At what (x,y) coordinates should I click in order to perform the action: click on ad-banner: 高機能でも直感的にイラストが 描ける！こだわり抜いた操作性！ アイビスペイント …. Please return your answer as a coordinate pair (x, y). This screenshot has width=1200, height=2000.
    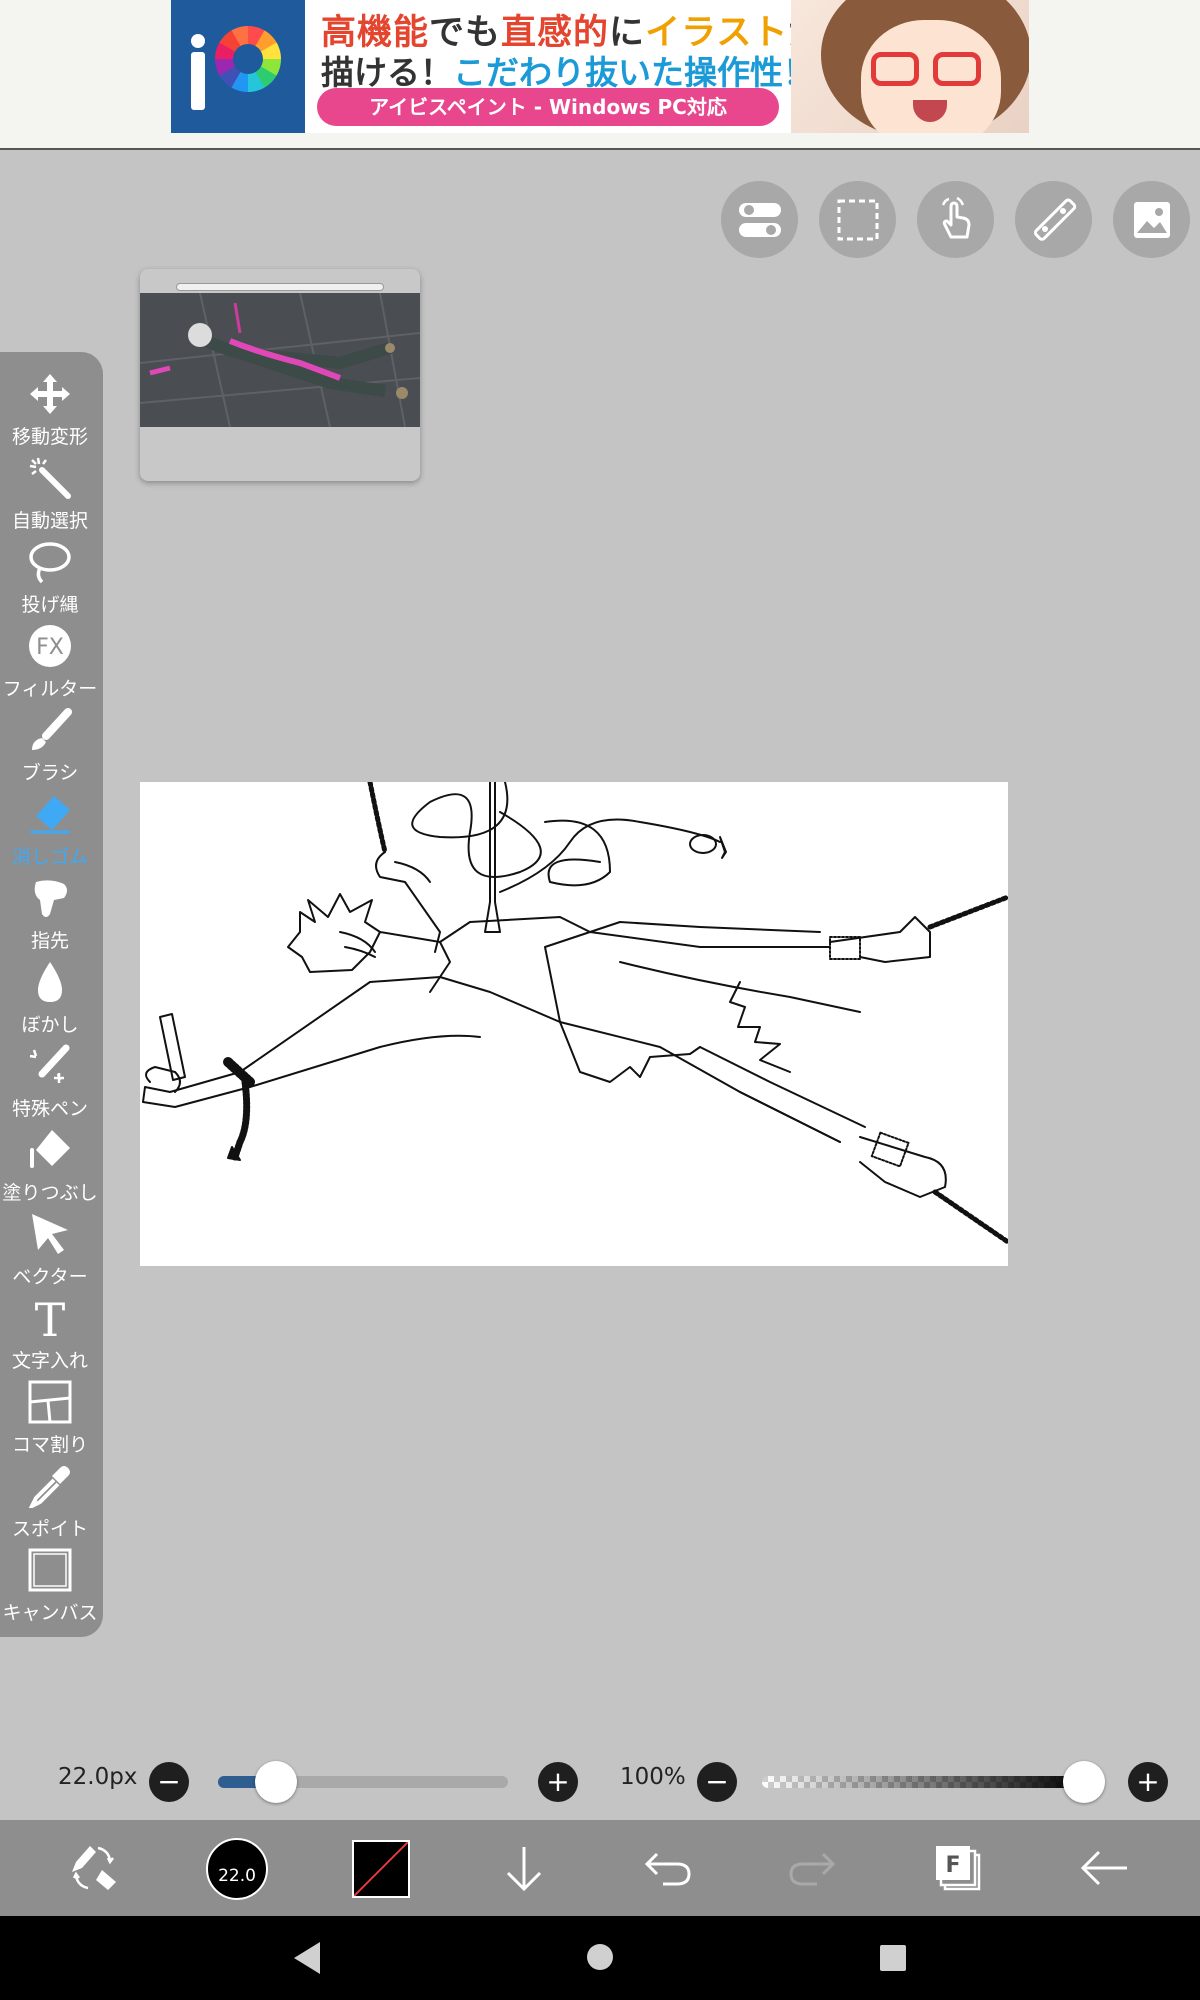
    Looking at the image, I should click on (600, 66).